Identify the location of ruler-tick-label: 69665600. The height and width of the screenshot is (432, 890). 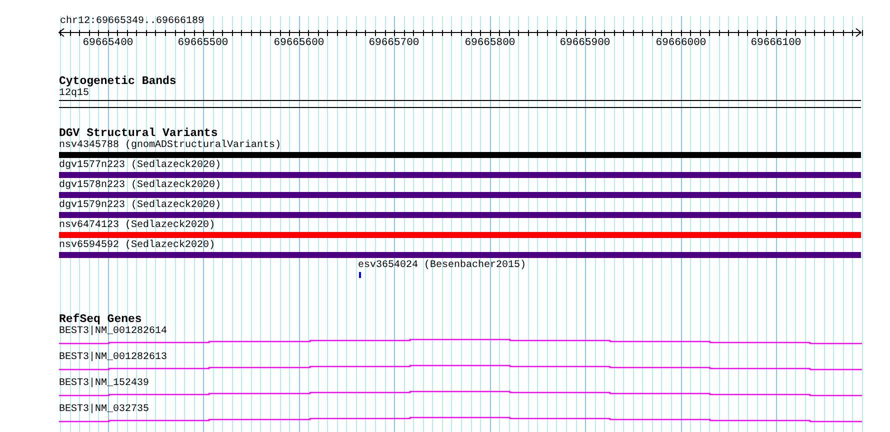
(299, 43).